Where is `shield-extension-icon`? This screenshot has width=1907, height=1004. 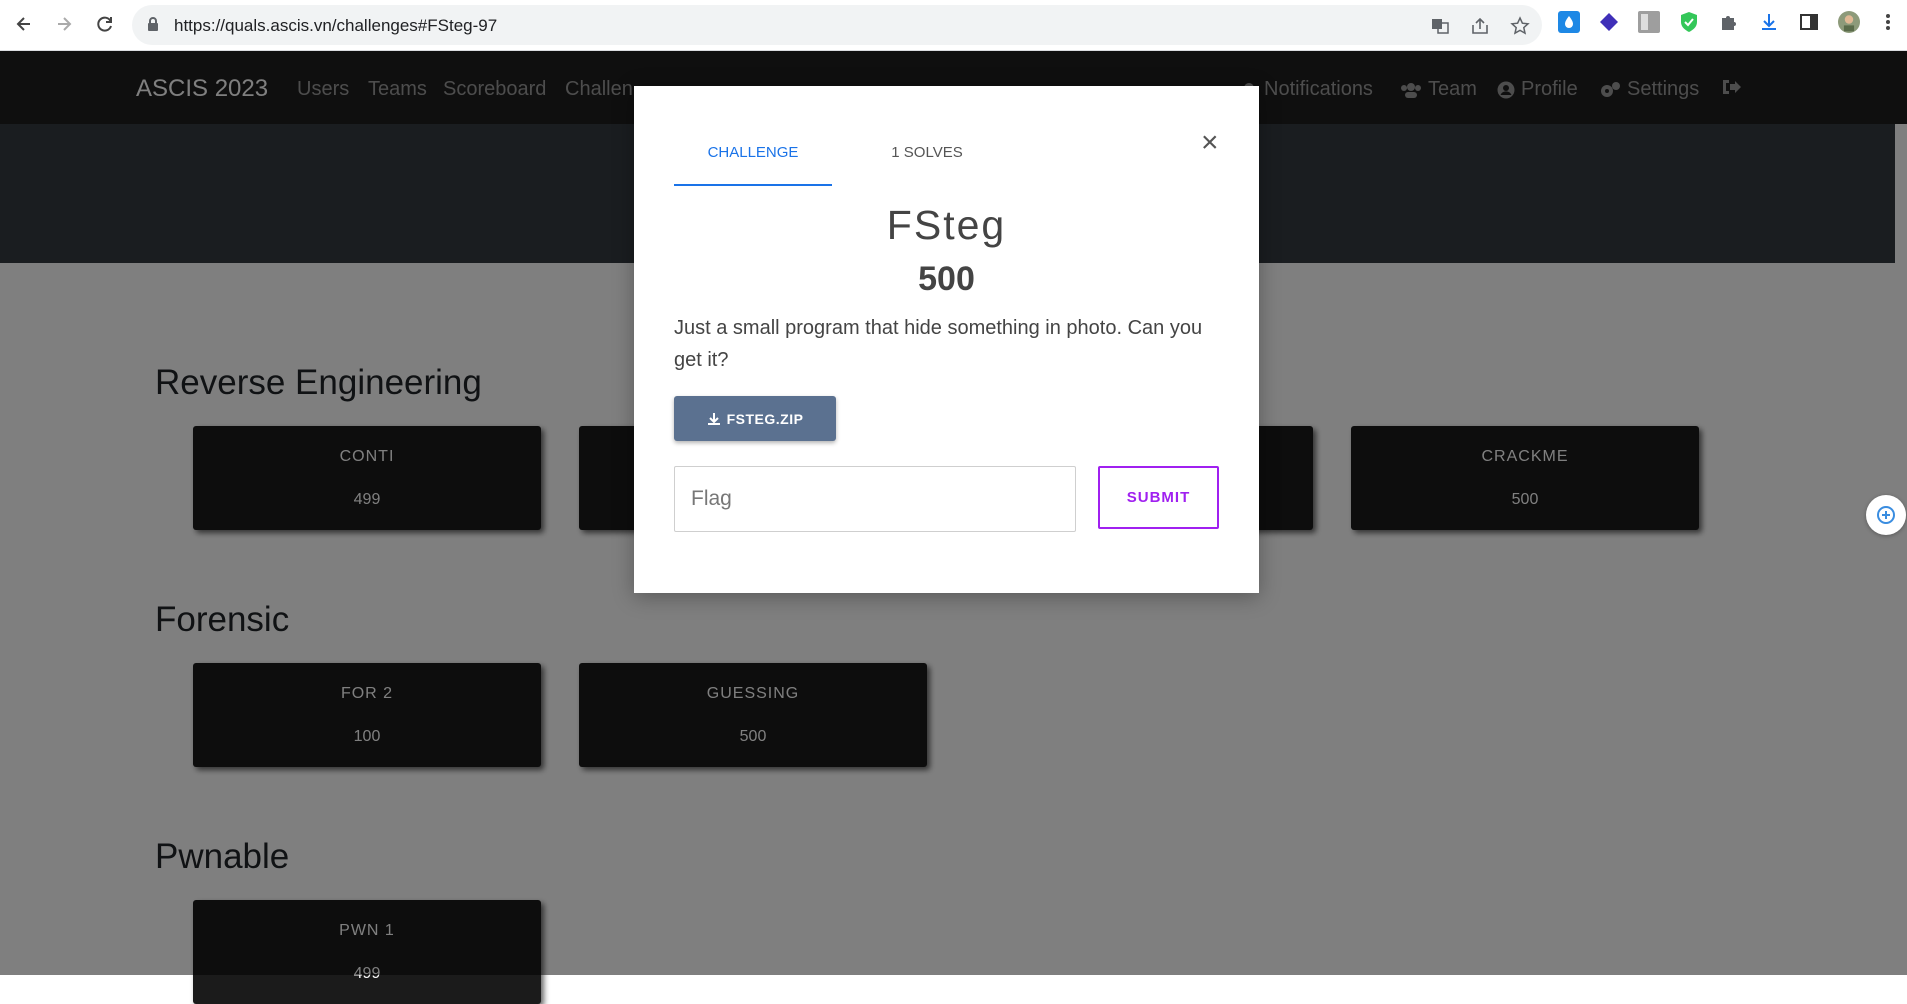 shield-extension-icon is located at coordinates (1689, 22).